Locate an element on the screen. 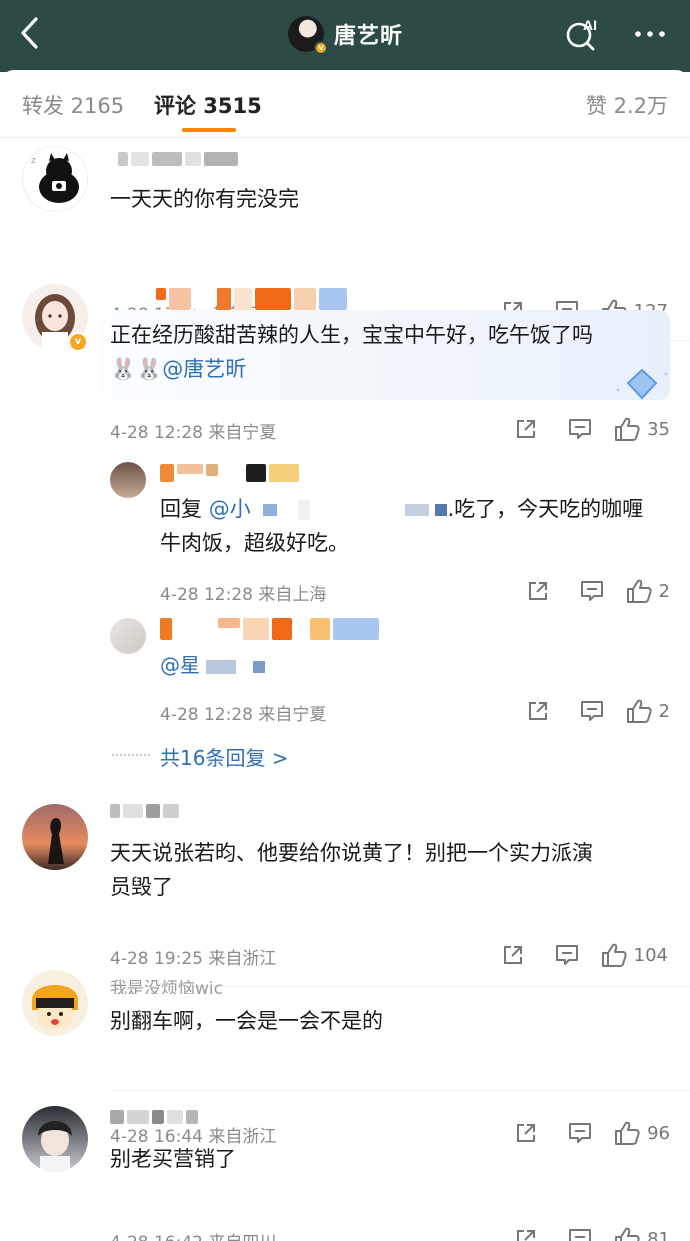  tab-reposts: 转发 2165 is located at coordinates (73, 105).